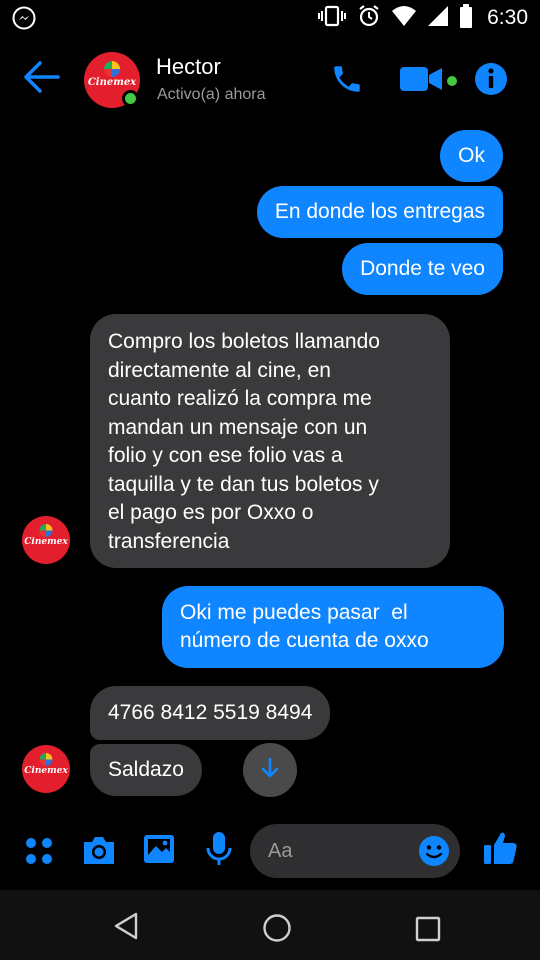  Describe the element at coordinates (126, 928) in the screenshot. I see `back-triangle-icon` at that location.